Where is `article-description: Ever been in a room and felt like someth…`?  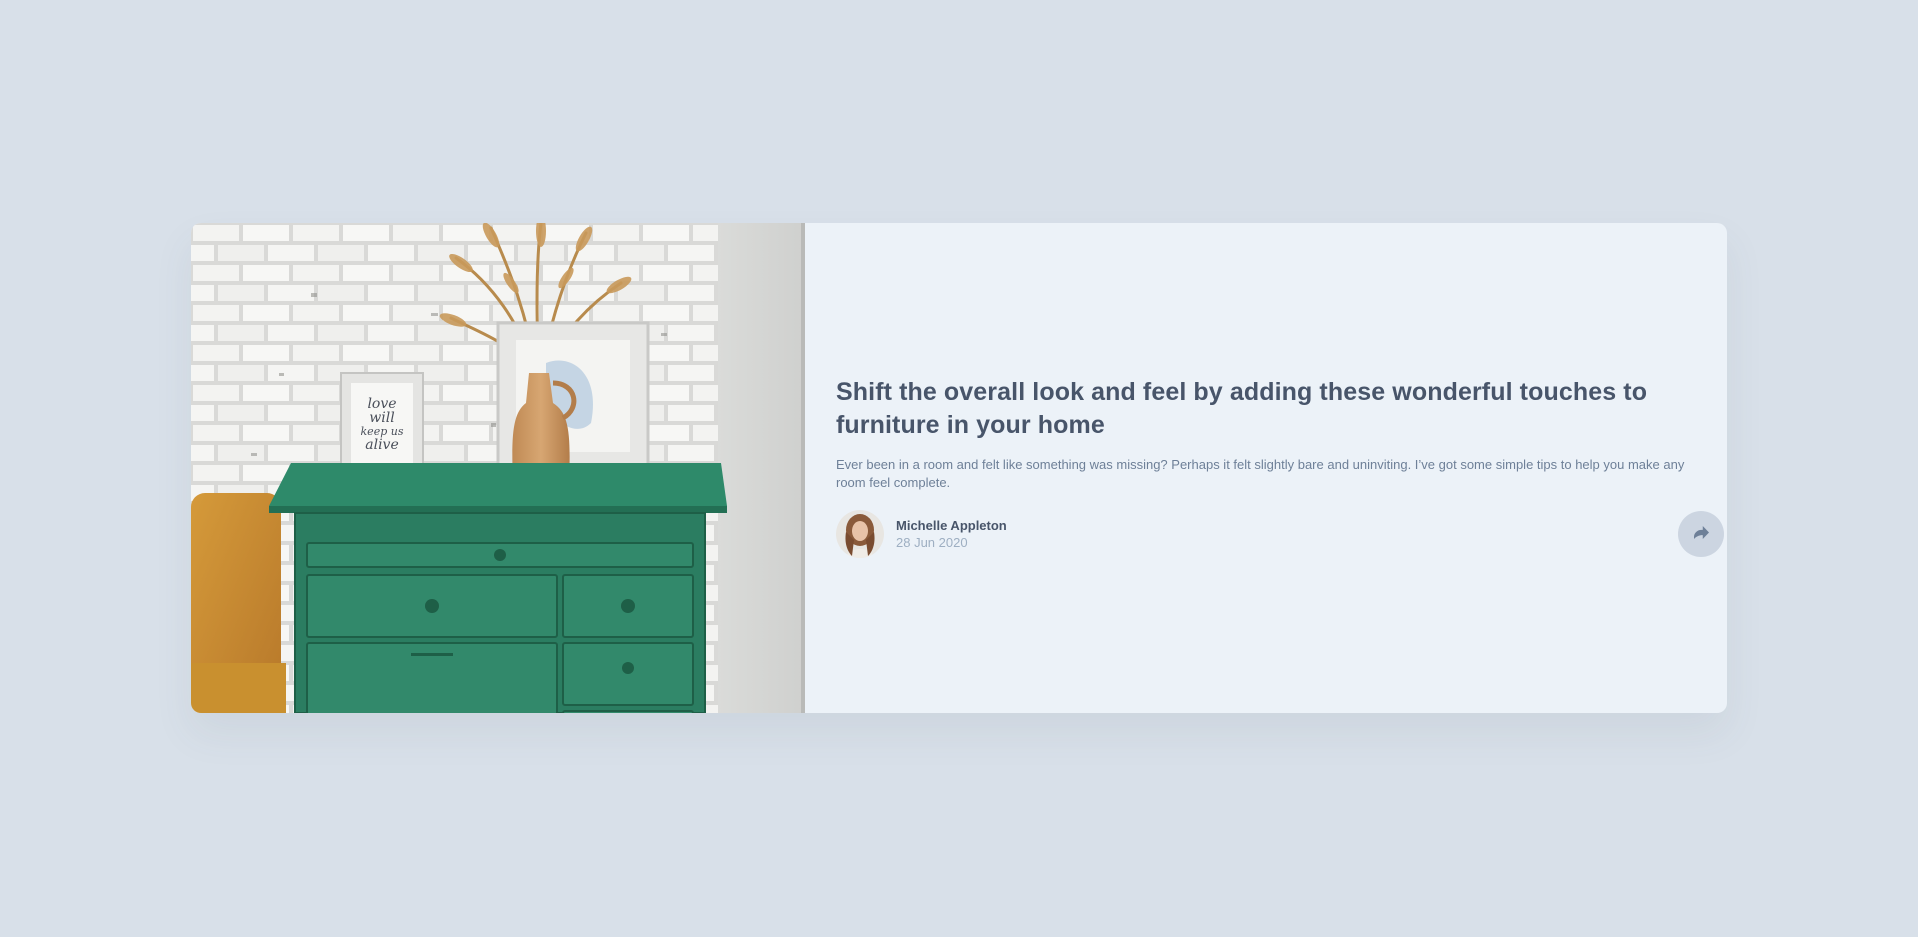 article-description: Ever been in a room and felt like someth… is located at coordinates (1260, 473).